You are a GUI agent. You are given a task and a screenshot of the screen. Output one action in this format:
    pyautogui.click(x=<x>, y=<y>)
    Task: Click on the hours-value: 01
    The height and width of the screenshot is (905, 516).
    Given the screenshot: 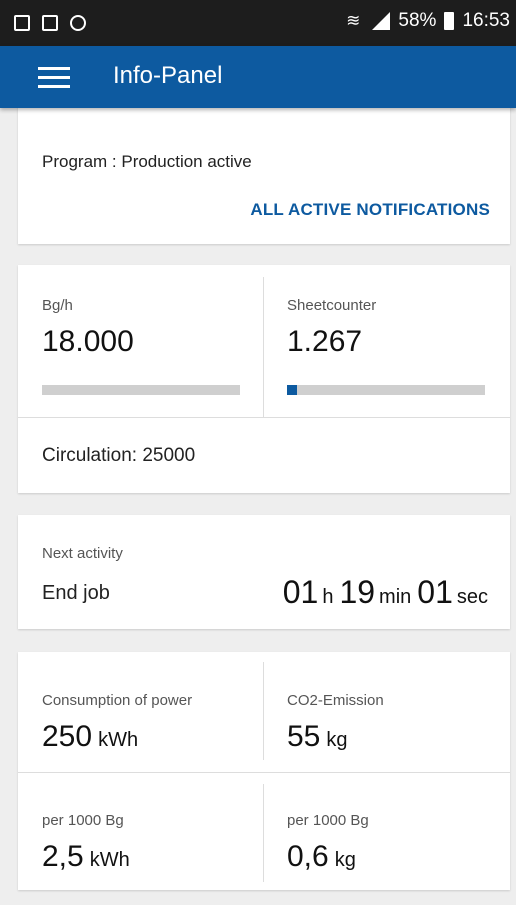 What is the action you would take?
    pyautogui.click(x=300, y=592)
    